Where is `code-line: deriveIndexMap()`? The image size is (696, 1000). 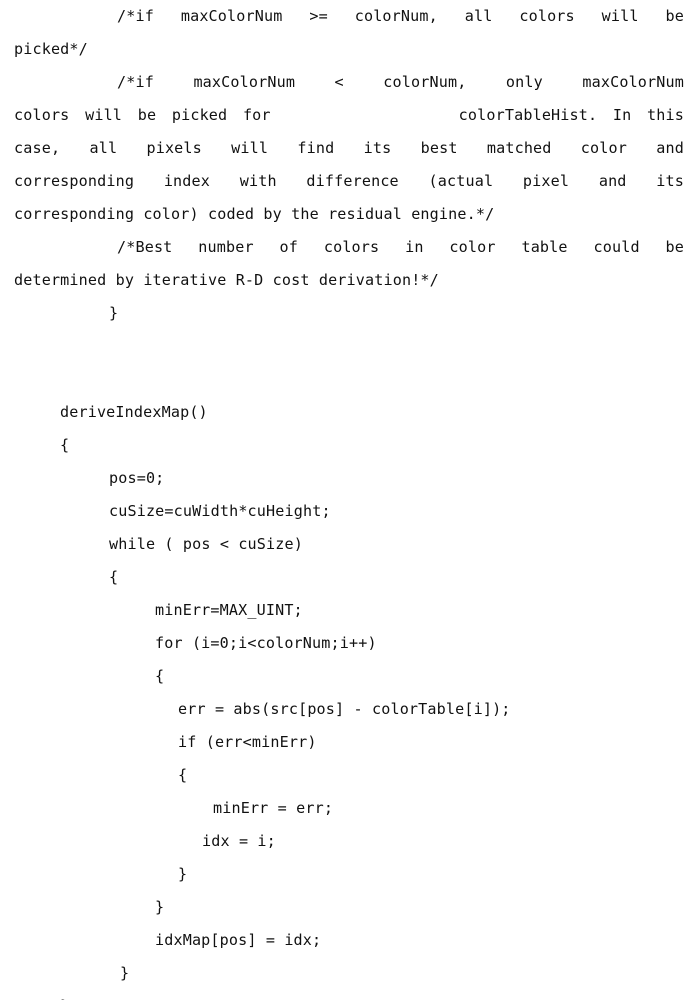
code-line: deriveIndexMap() is located at coordinates (134, 412).